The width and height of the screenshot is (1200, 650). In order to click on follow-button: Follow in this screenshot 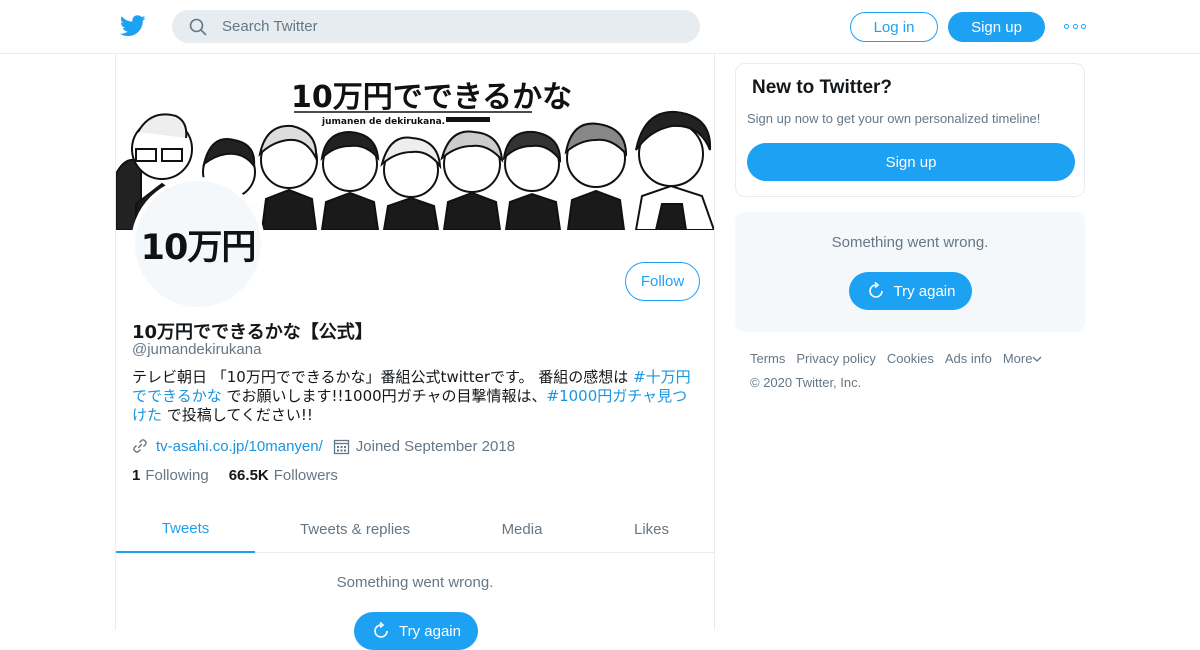, I will do `click(662, 281)`.